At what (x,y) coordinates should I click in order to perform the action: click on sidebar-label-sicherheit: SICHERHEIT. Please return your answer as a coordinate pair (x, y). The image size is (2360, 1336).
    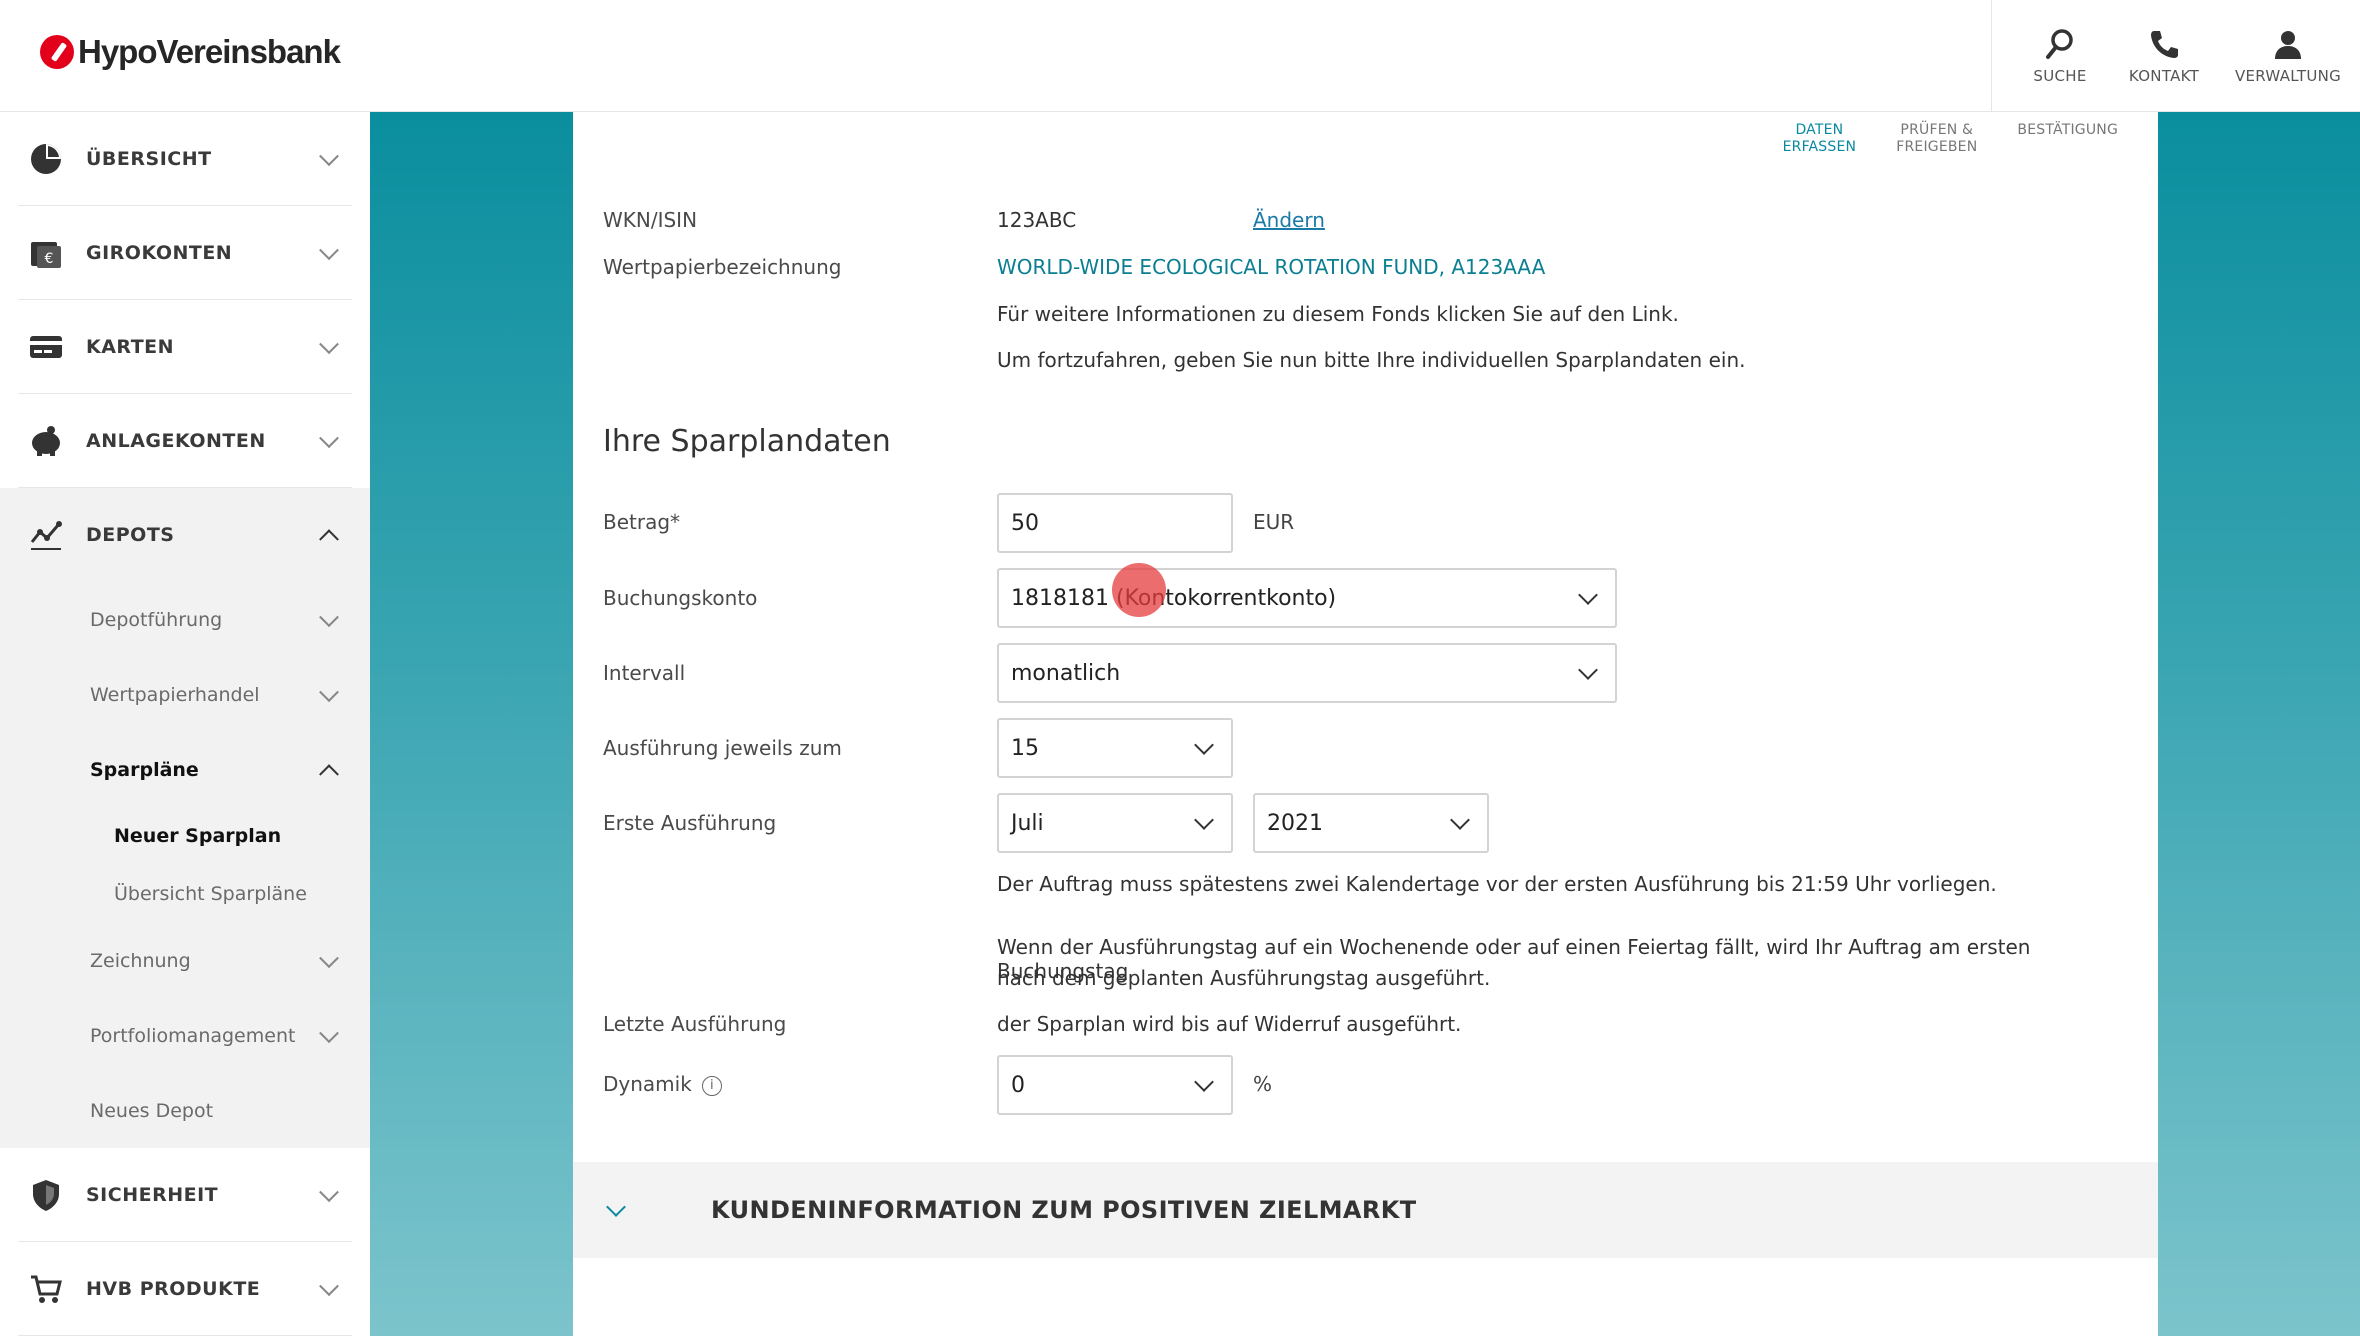
    Looking at the image, I should click on (152, 1194).